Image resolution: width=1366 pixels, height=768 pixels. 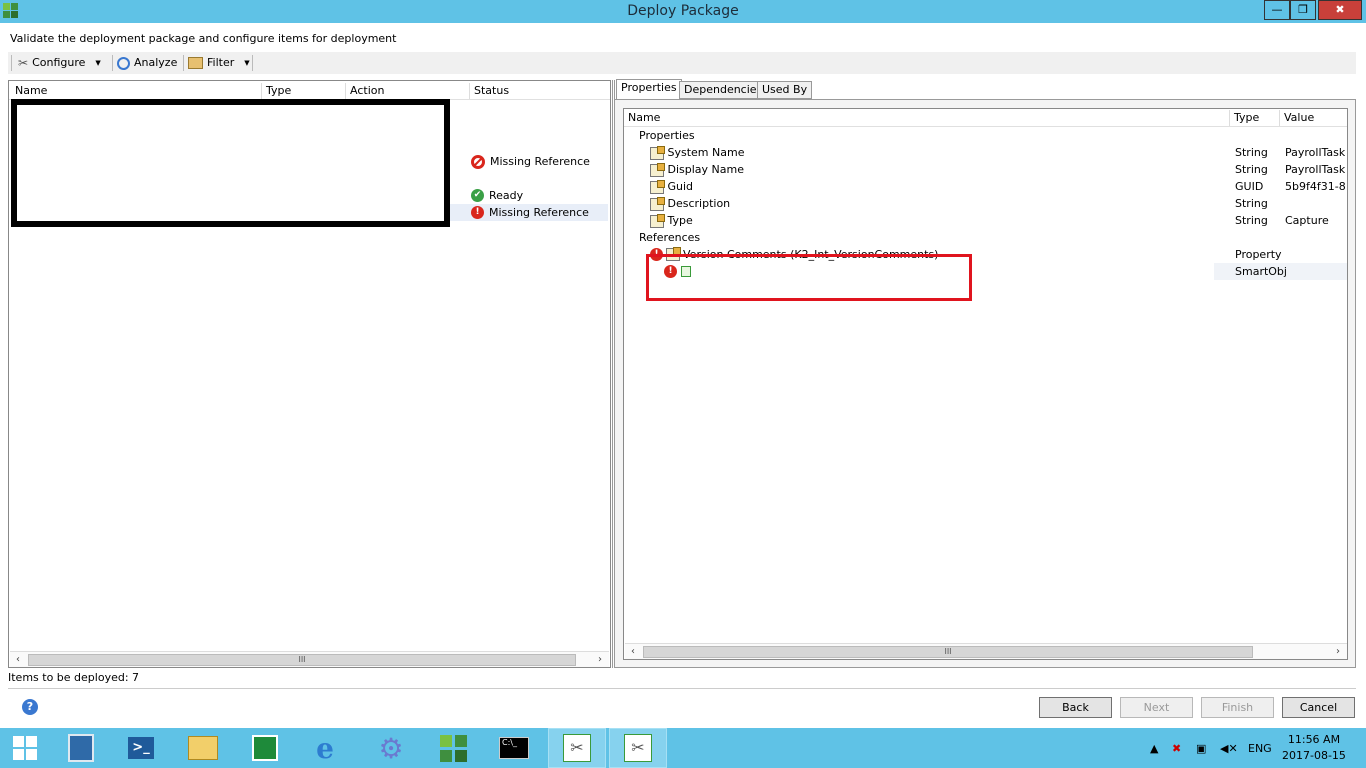 What do you see at coordinates (671, 186) in the screenshot?
I see `prop-row-guid: Guid` at bounding box center [671, 186].